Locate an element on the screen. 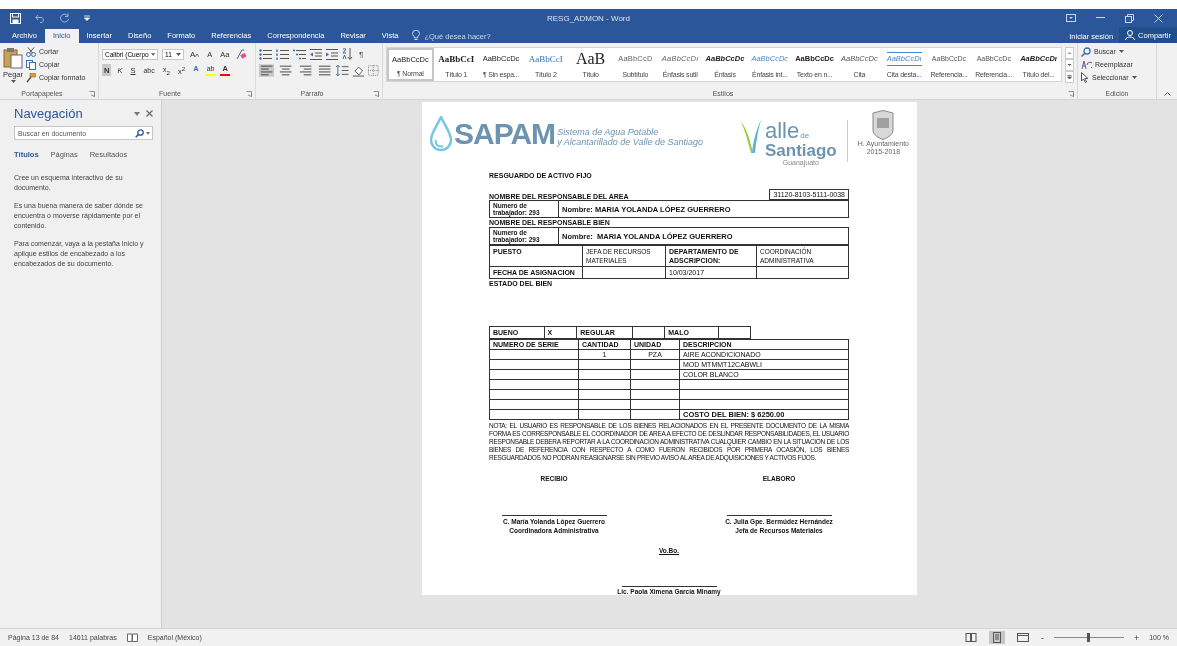  person-icon is located at coordinates (1130, 35).